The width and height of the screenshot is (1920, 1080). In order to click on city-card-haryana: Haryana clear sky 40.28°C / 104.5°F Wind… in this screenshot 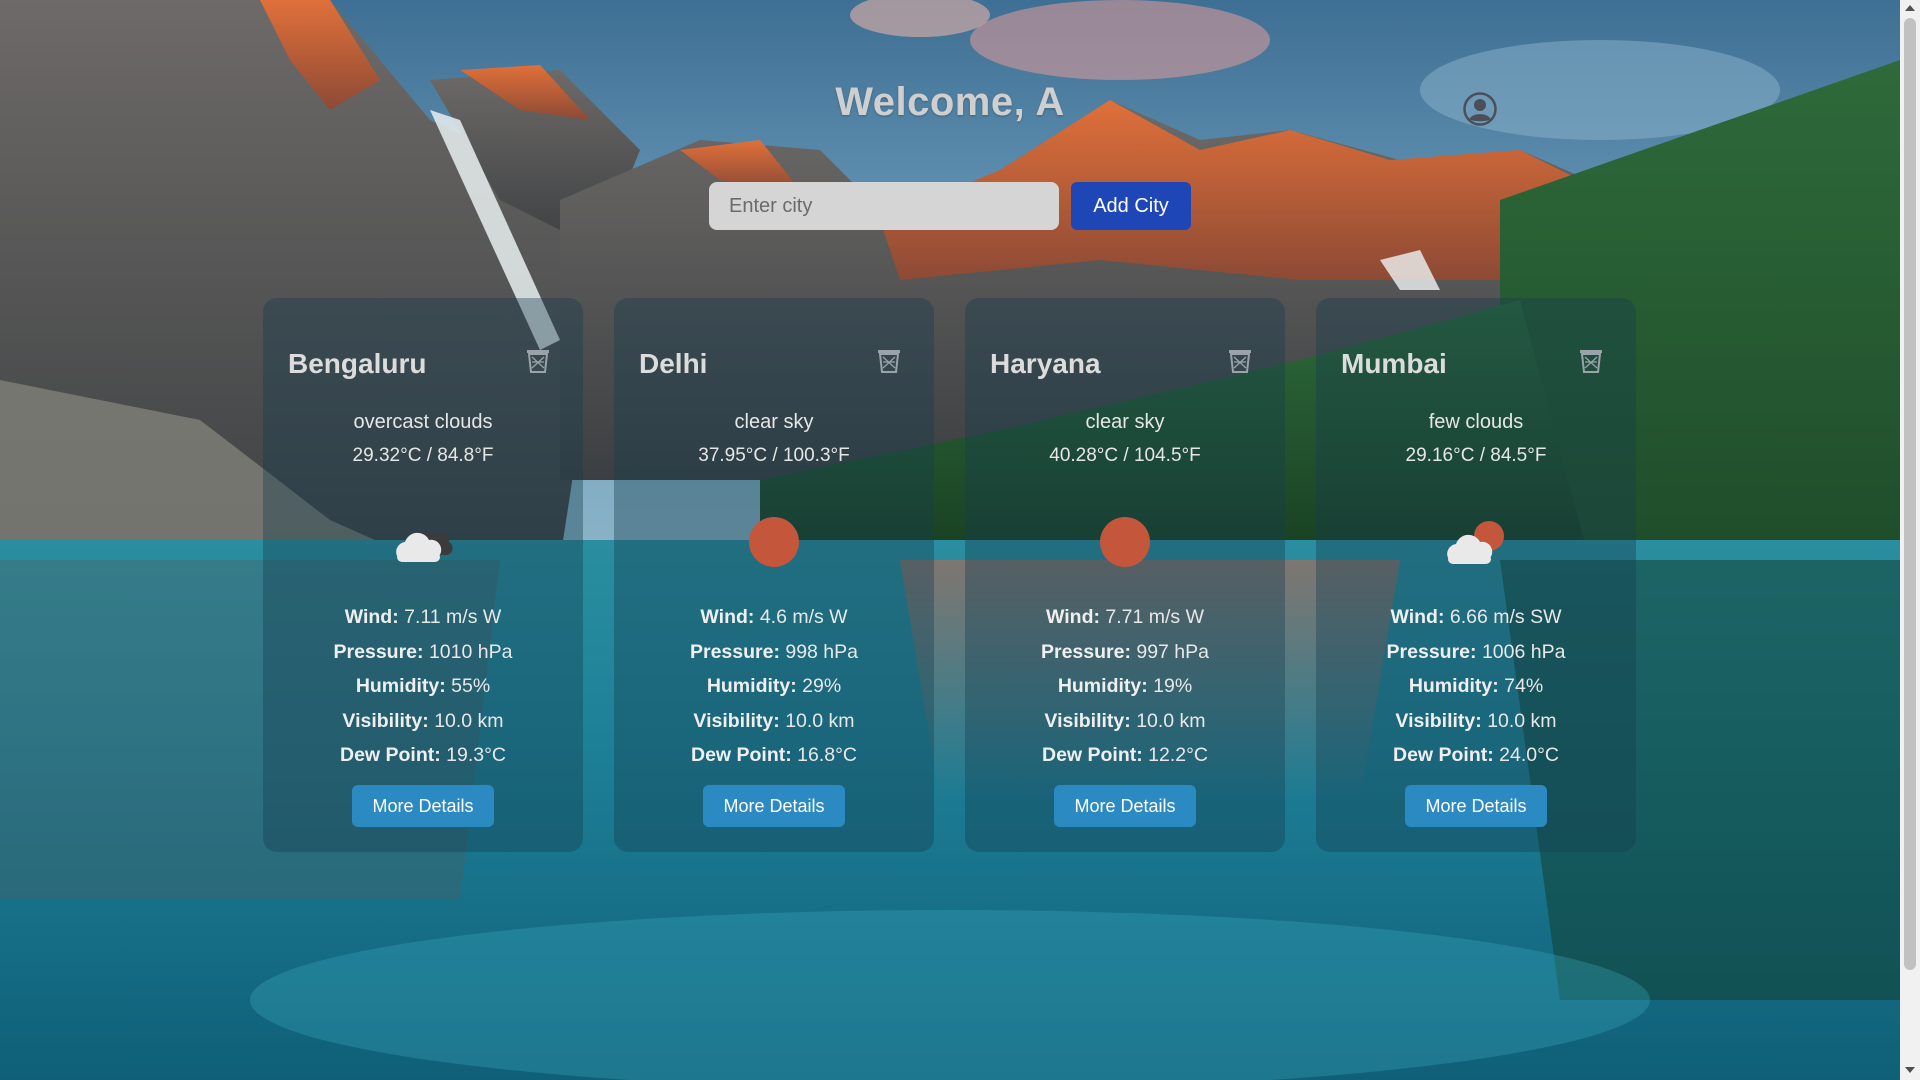, I will do `click(1125, 575)`.